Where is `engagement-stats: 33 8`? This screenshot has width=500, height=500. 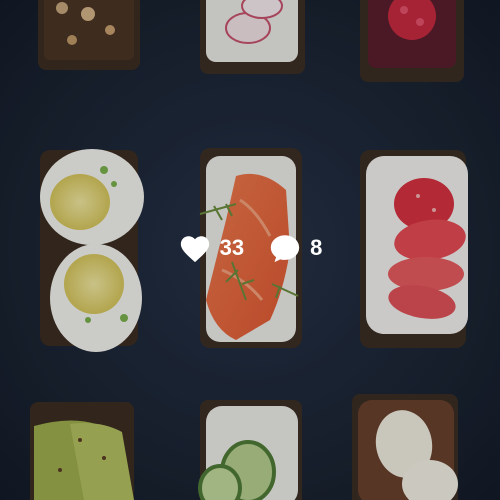 engagement-stats: 33 8 is located at coordinates (250, 248).